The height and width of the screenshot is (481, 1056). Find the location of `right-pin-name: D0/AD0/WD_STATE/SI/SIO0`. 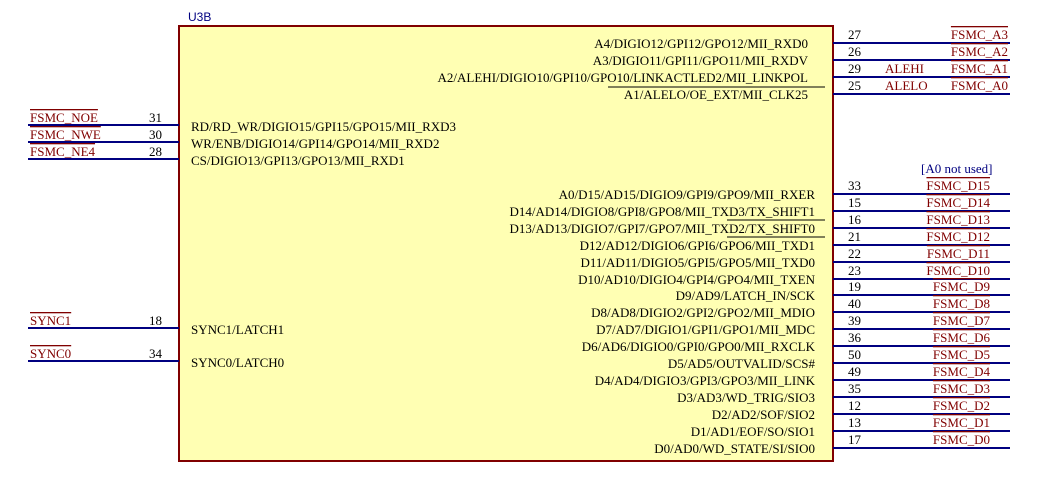

right-pin-name: D0/AD0/WD_STATE/SI/SIO0 is located at coordinates (734, 448).